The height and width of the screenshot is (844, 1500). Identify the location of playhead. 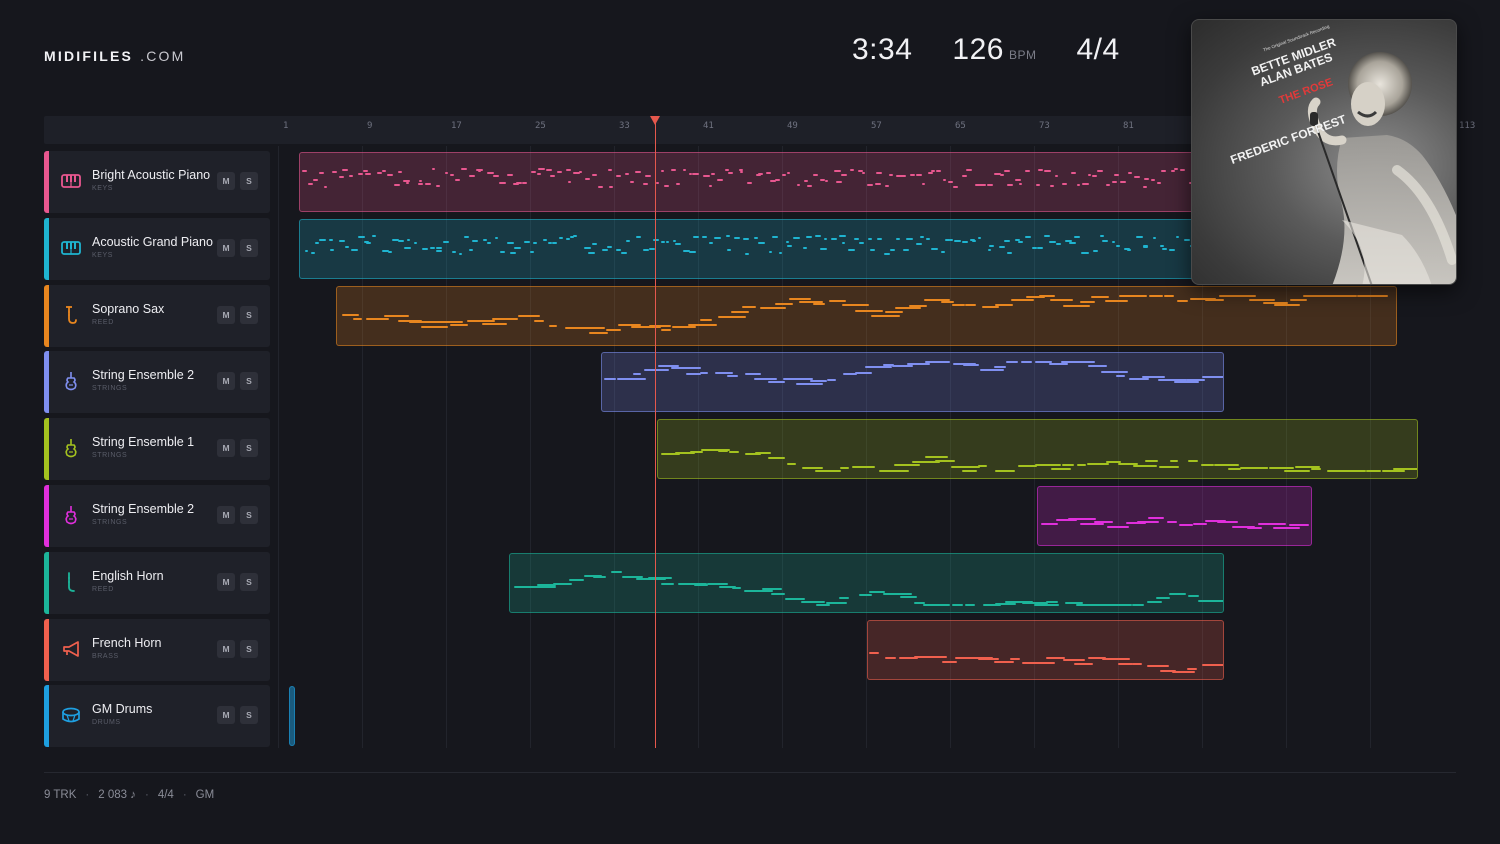
(655, 435).